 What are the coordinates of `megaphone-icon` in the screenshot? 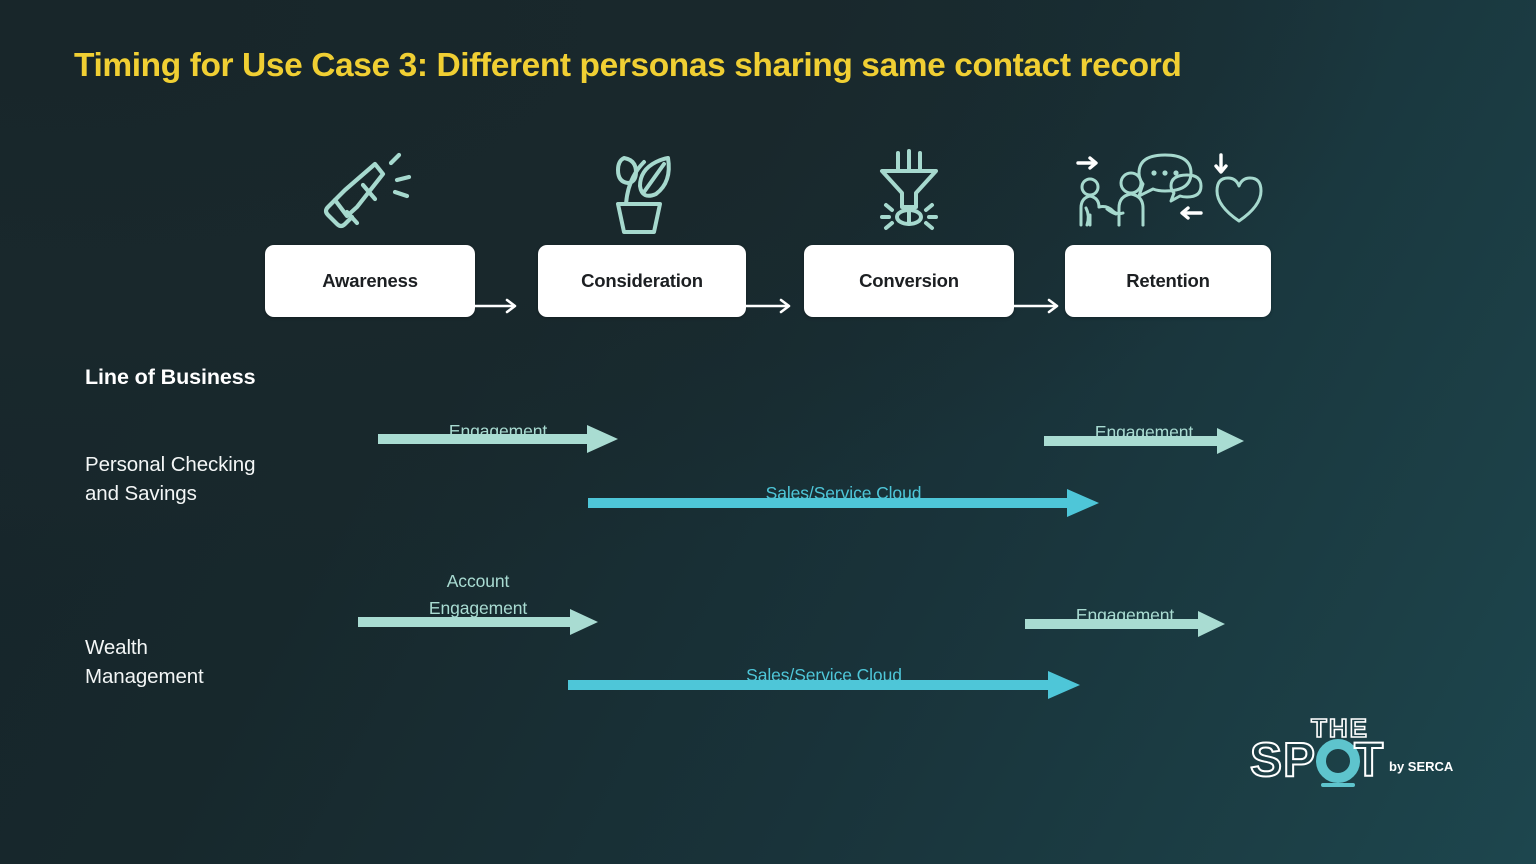 It's located at (370, 191).